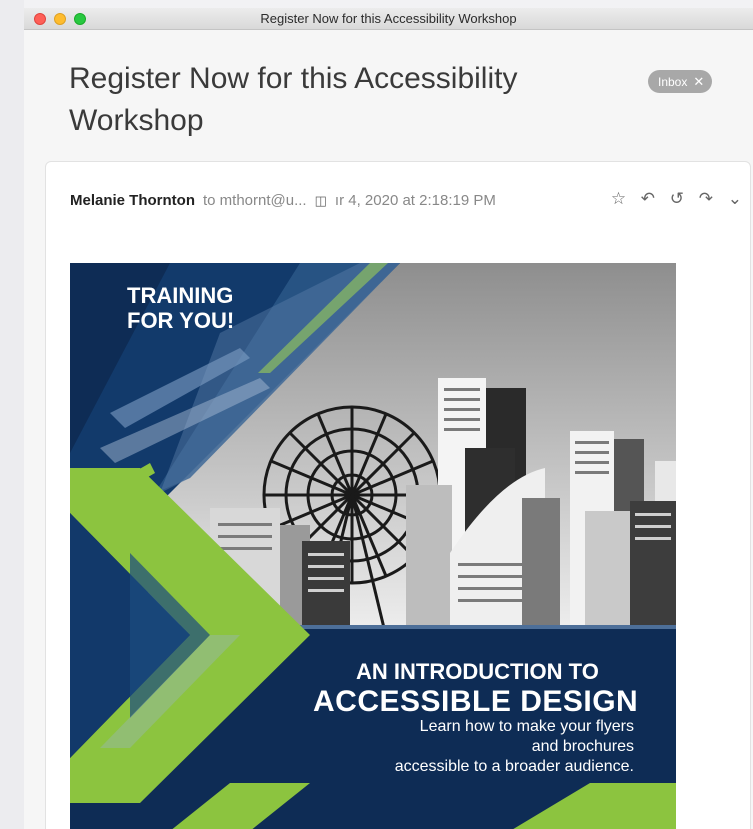  I want to click on reply-icon: ↶, so click(648, 199).